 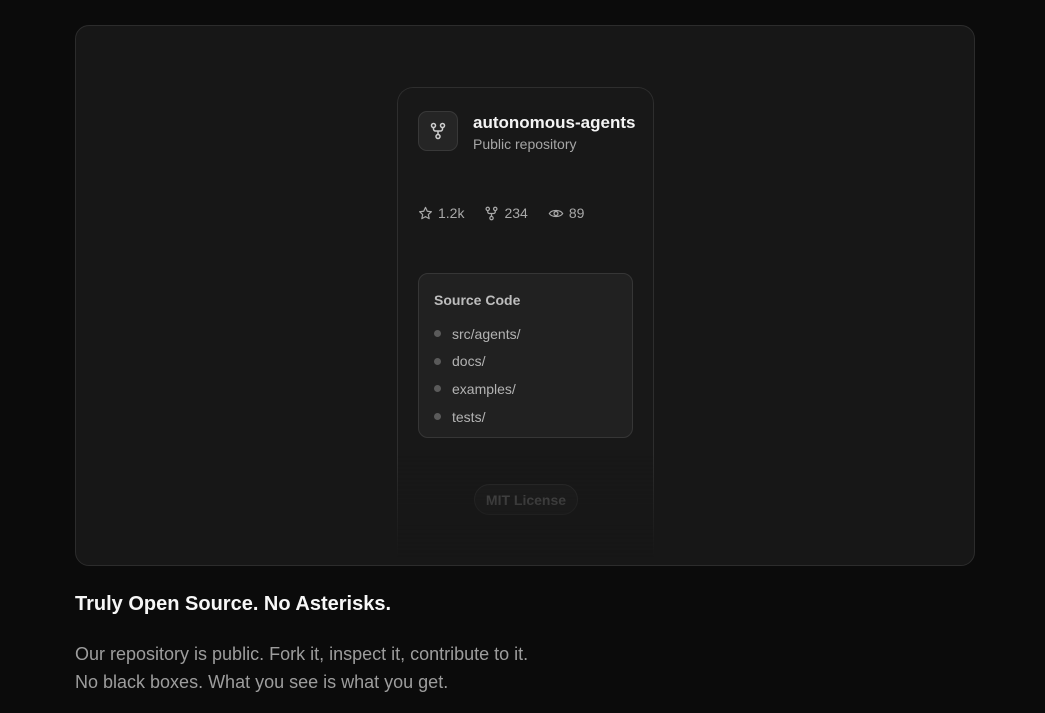 I want to click on star-icon, so click(x=425, y=212).